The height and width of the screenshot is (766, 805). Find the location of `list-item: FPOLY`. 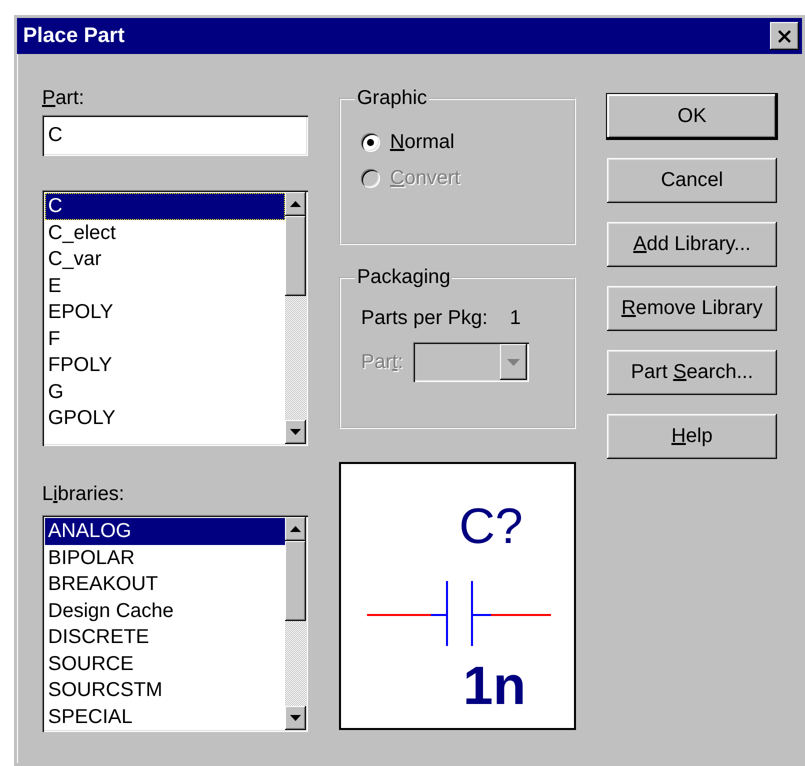

list-item: FPOLY is located at coordinates (165, 365).